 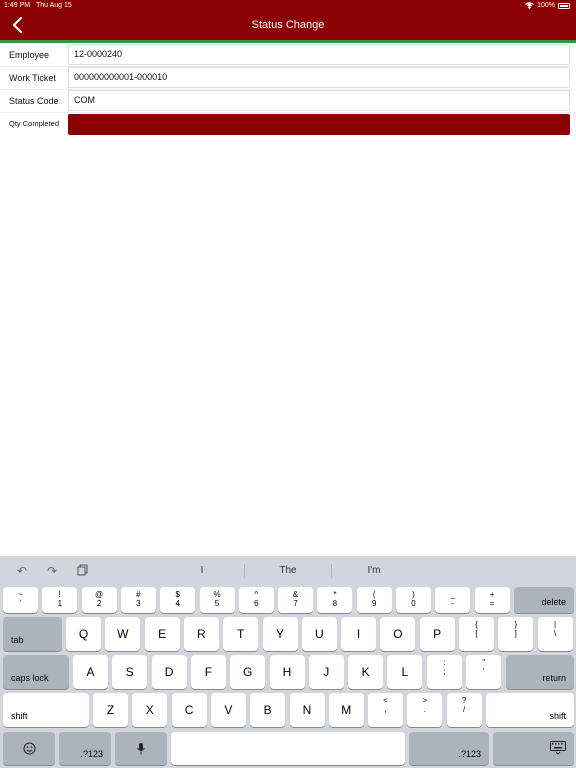 I want to click on emoji-key, so click(x=29, y=748).